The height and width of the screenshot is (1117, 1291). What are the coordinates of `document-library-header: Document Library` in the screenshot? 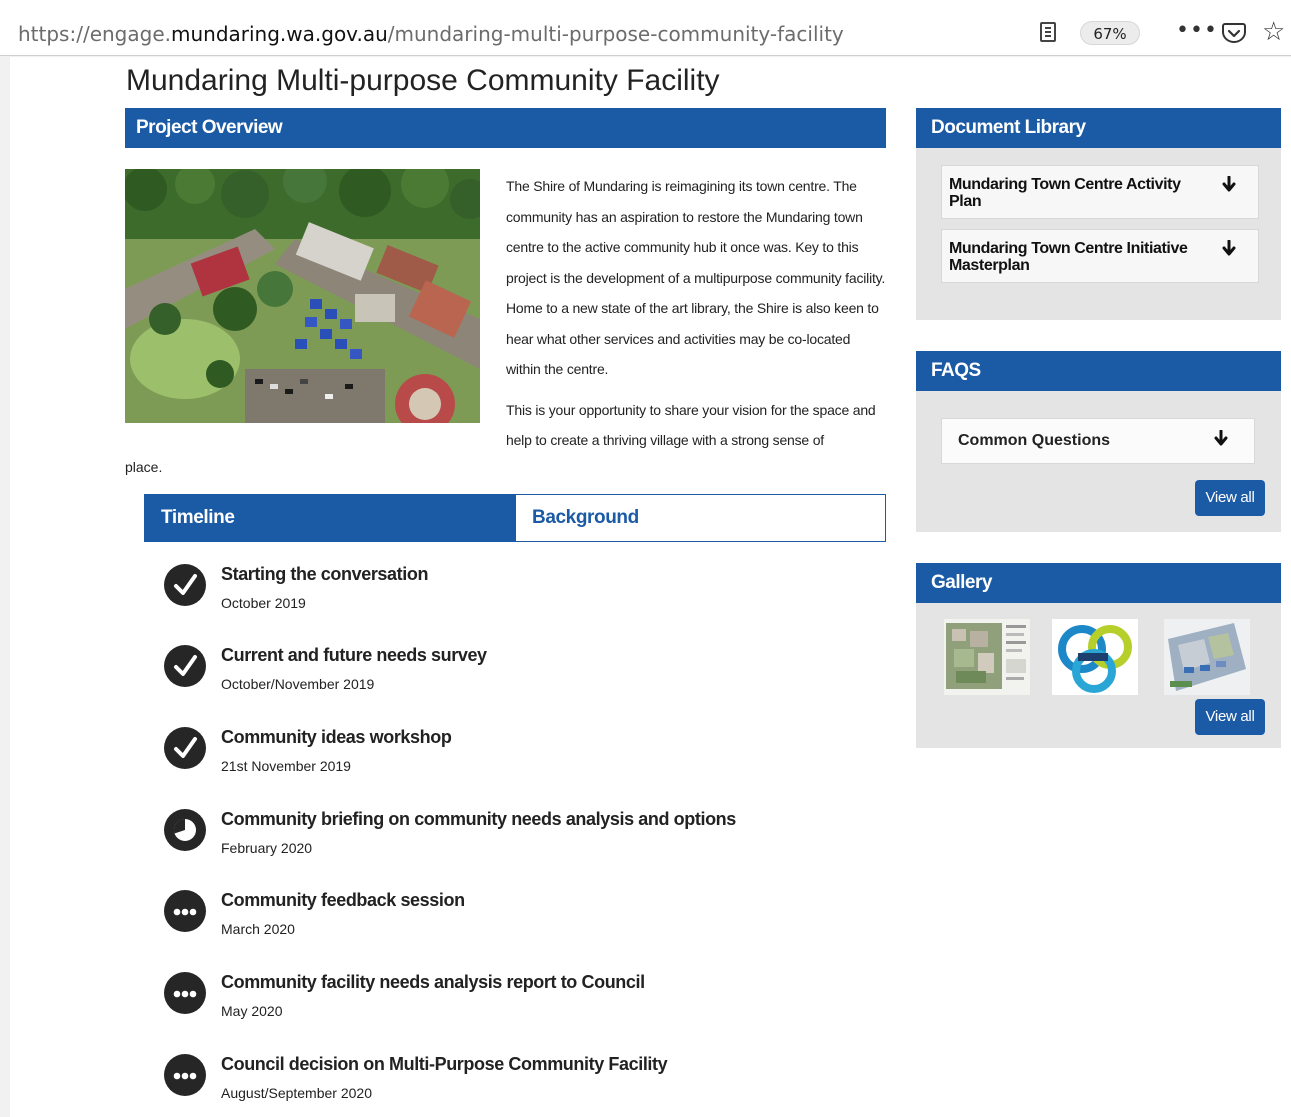 It's located at (1098, 128).